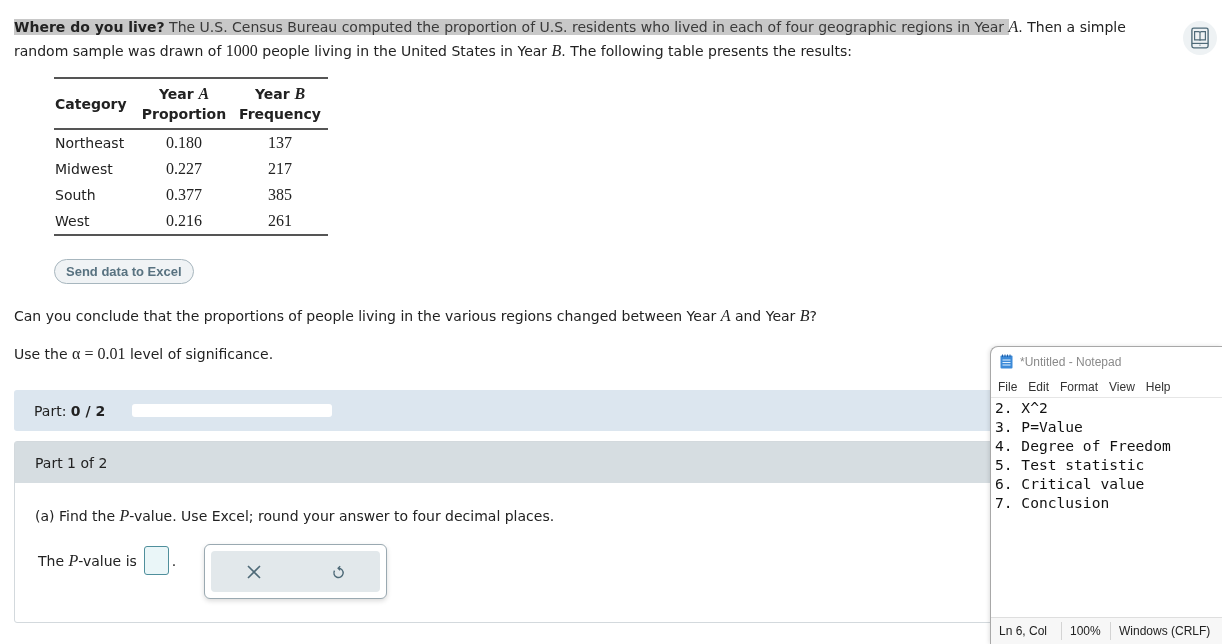 This screenshot has width=1222, height=644. What do you see at coordinates (95, 103) in the screenshot?
I see `column-header: Category` at bounding box center [95, 103].